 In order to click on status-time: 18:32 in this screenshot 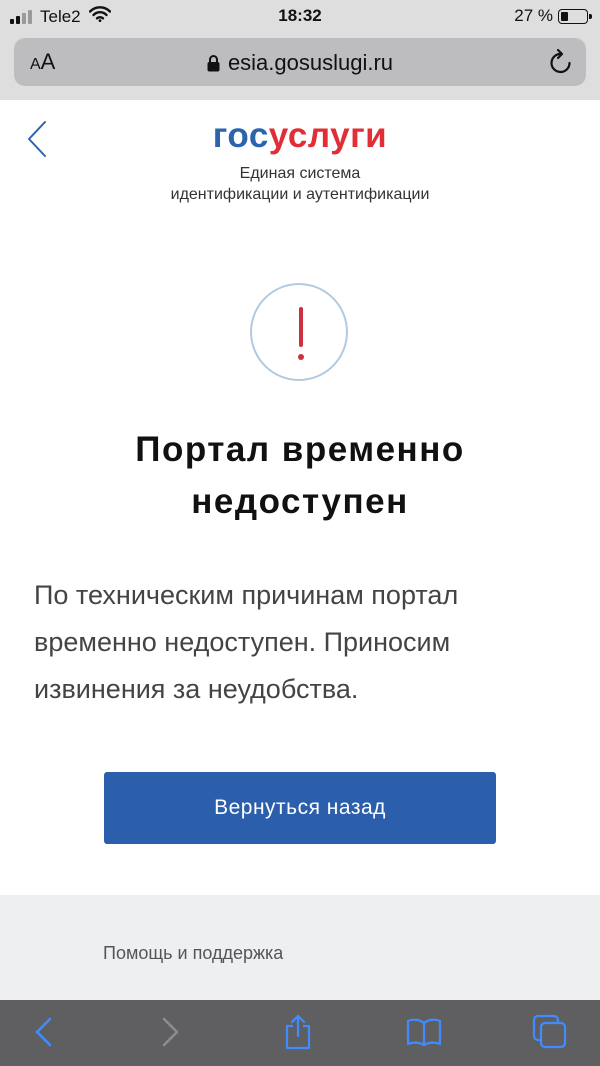, I will do `click(300, 15)`.